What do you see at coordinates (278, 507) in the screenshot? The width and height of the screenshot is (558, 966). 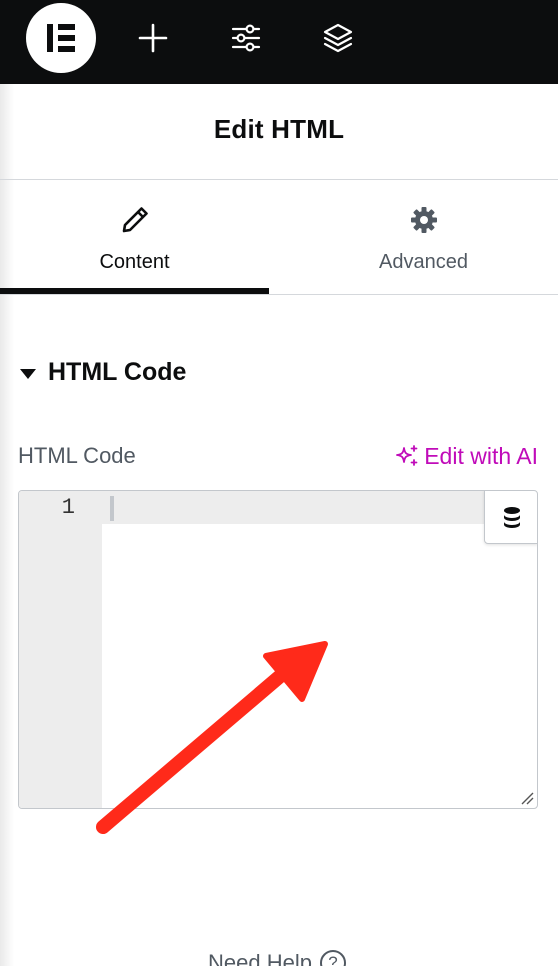 I see `active-line-highlight` at bounding box center [278, 507].